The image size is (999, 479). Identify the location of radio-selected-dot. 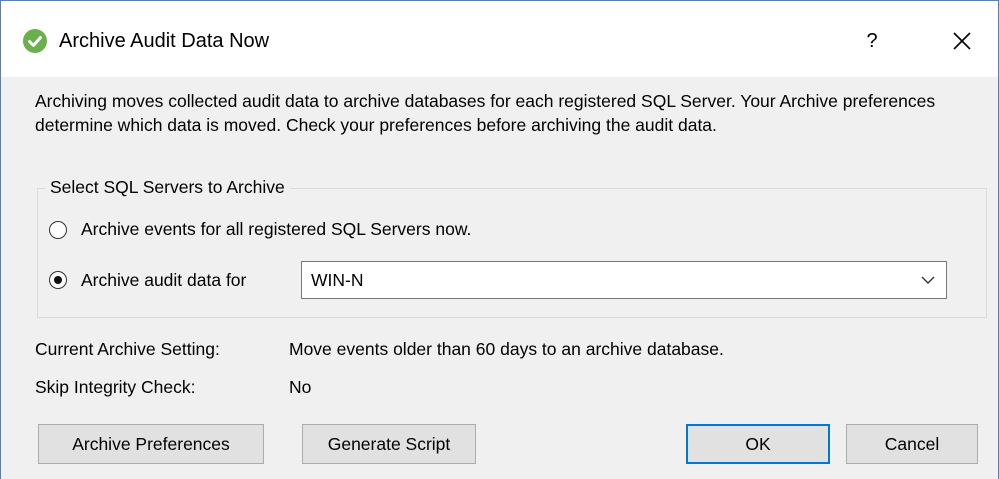
(57, 279).